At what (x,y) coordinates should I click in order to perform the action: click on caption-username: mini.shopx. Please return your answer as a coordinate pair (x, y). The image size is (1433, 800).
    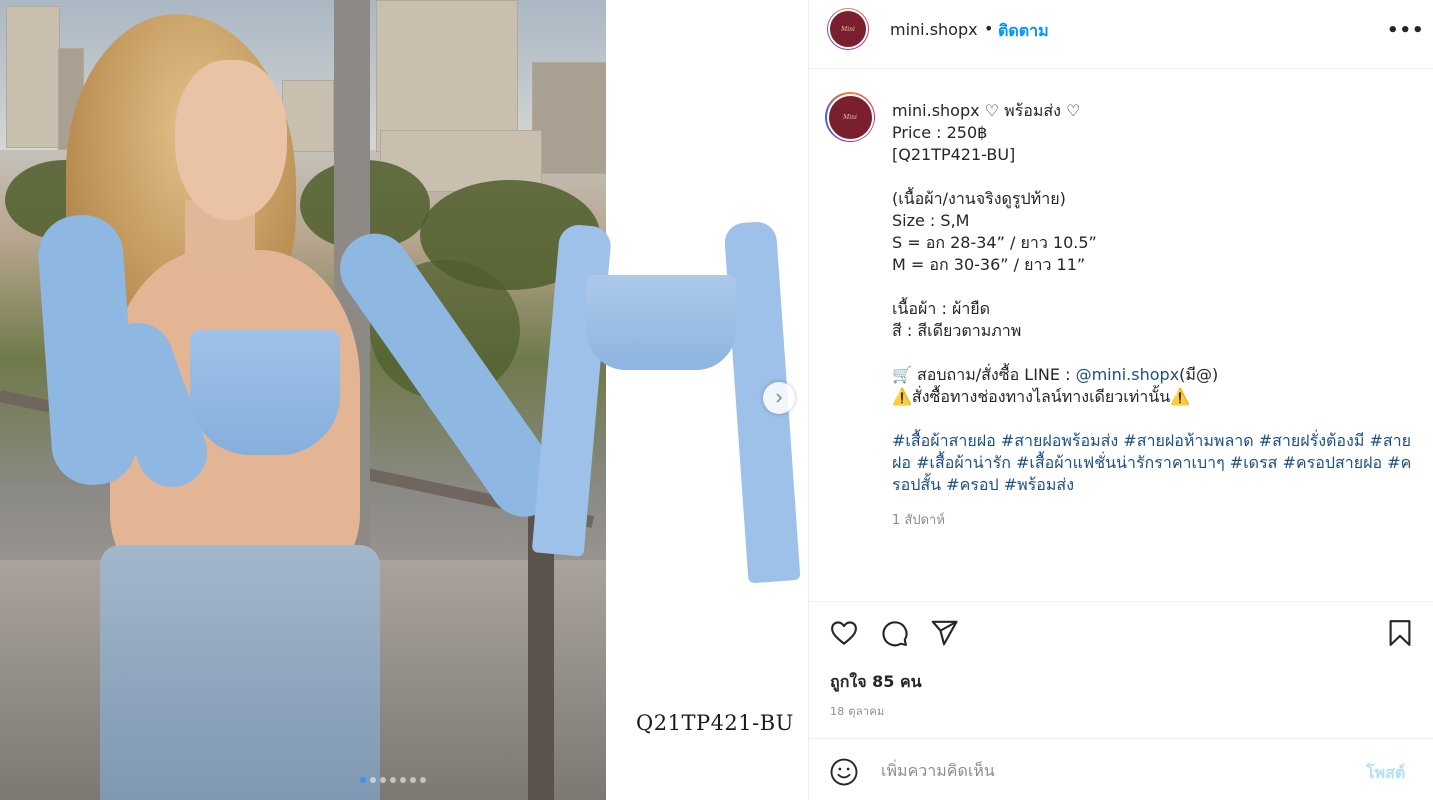
    Looking at the image, I should click on (936, 110).